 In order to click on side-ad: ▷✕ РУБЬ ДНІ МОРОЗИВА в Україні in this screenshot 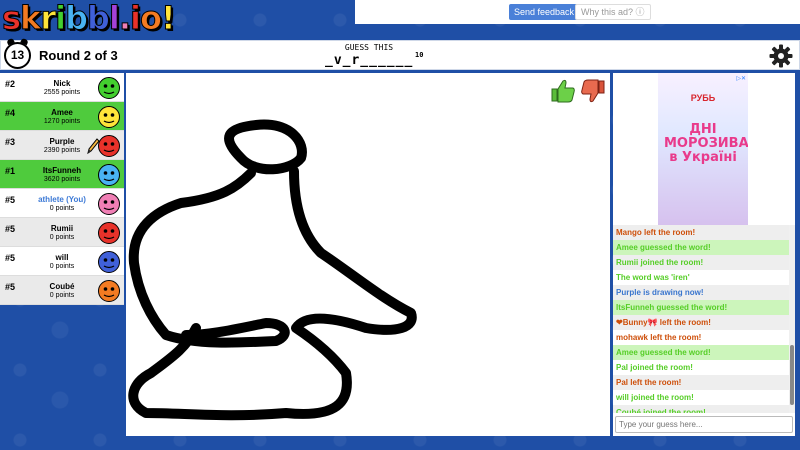, I will do `click(703, 149)`.